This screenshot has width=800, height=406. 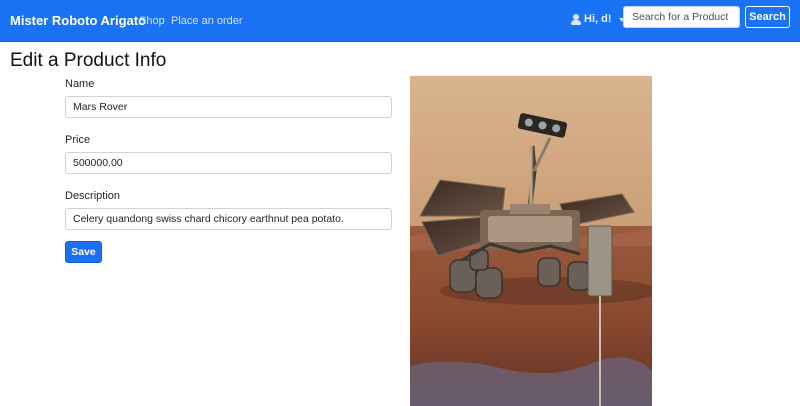 What do you see at coordinates (78, 20) in the screenshot?
I see `brand-link: Mister Roboto Arigato` at bounding box center [78, 20].